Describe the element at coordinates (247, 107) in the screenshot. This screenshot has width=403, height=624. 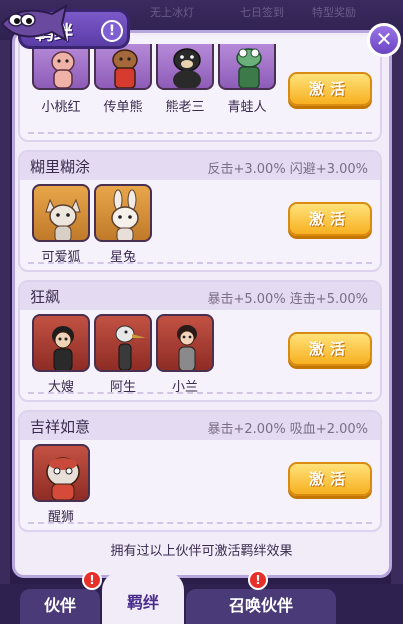
I see `partner-name: 青蛙人` at that location.